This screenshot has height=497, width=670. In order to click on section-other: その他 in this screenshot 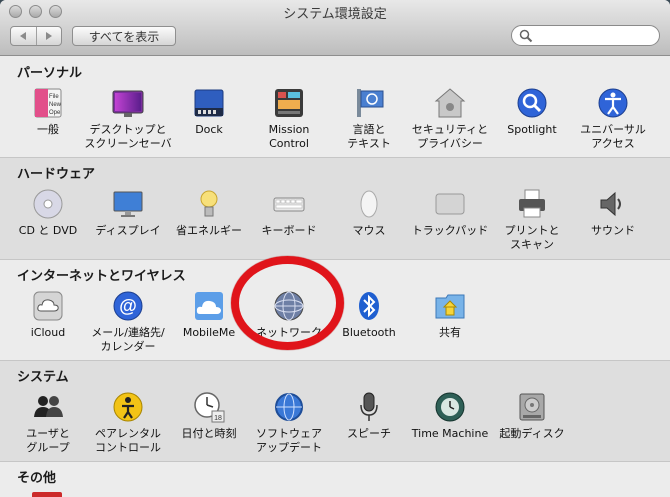, I will do `click(335, 479)`.